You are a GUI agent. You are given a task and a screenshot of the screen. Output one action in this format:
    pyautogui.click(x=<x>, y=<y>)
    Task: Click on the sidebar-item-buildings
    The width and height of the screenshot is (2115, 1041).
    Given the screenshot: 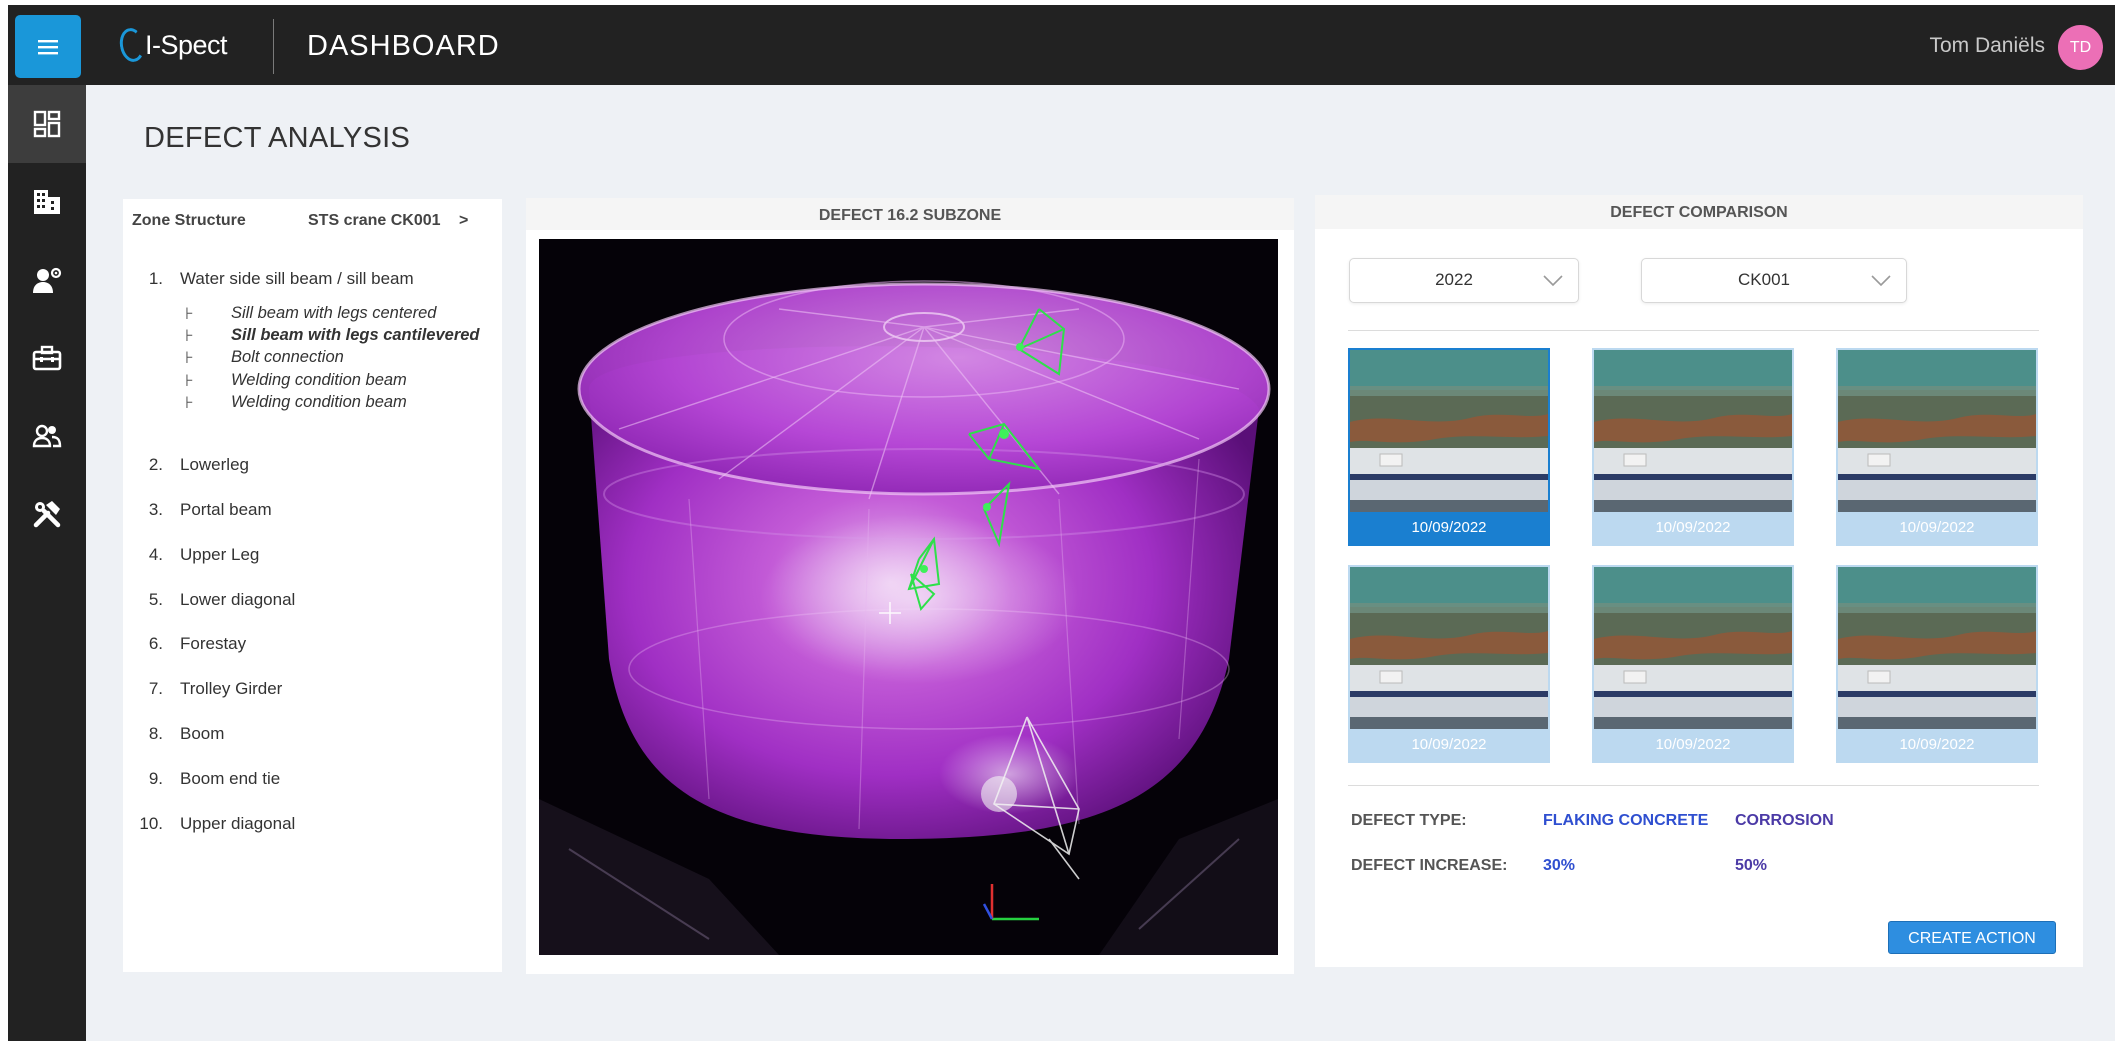 What is the action you would take?
    pyautogui.click(x=47, y=202)
    